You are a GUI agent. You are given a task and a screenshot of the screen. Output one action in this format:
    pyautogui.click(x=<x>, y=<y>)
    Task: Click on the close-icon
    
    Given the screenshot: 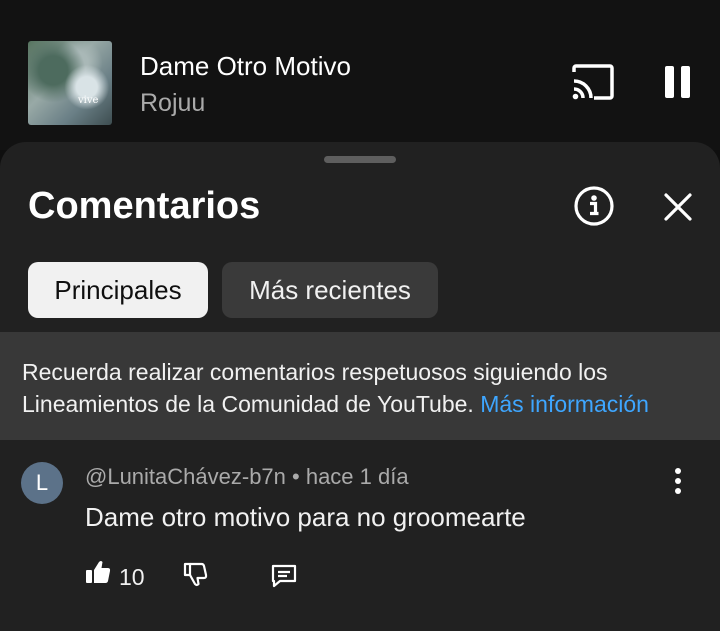 What is the action you would take?
    pyautogui.click(x=678, y=207)
    